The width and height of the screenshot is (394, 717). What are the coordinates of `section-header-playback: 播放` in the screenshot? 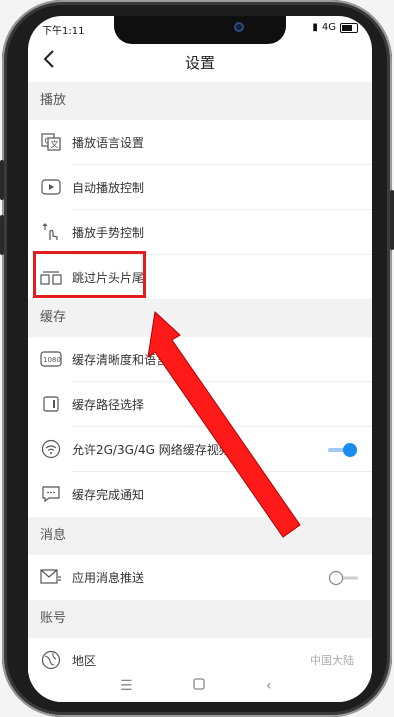 It's located at (200, 101).